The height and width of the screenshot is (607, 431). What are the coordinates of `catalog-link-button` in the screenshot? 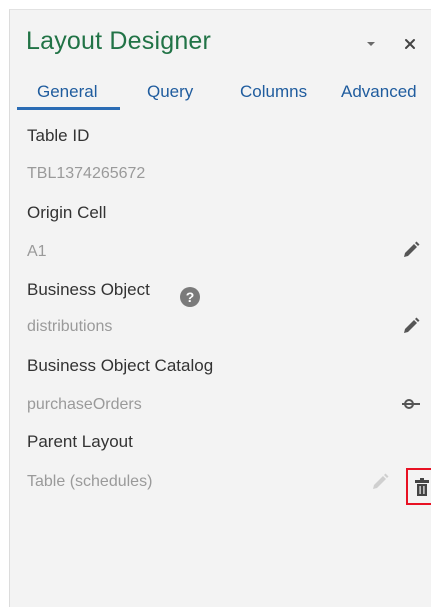 It's located at (411, 404).